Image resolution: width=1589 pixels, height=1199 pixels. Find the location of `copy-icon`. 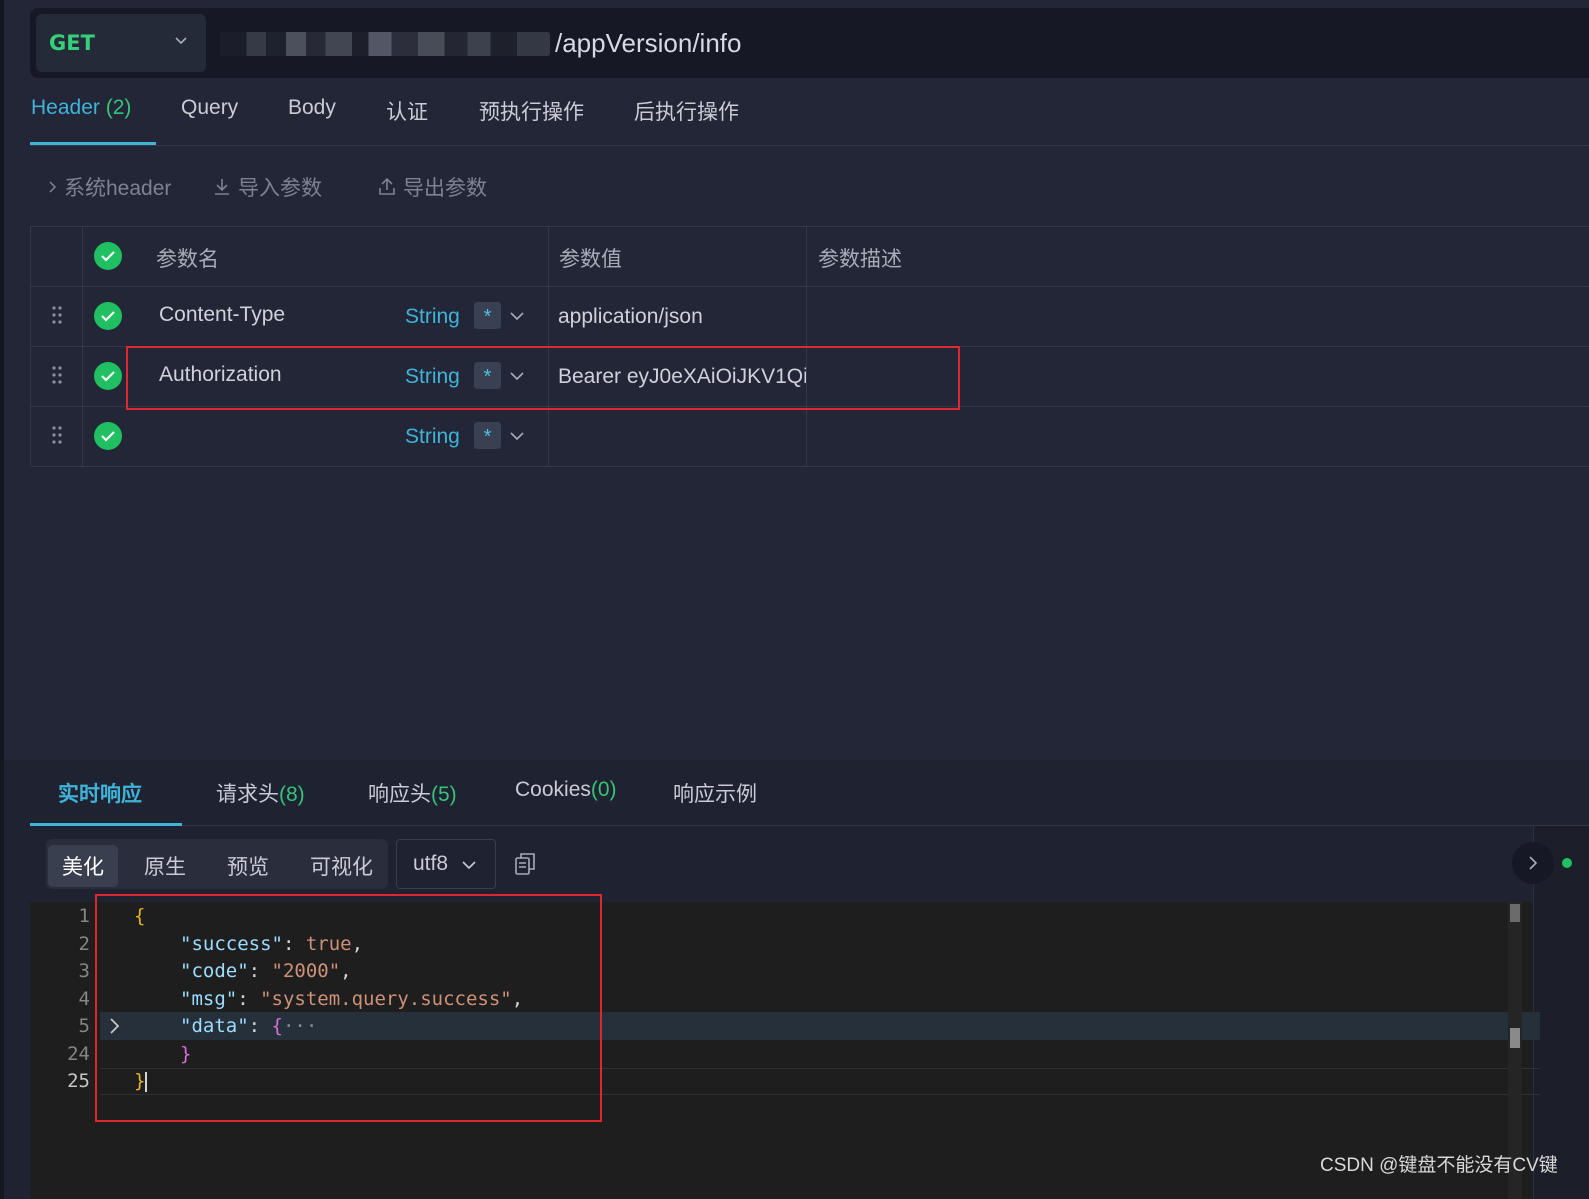

copy-icon is located at coordinates (525, 864).